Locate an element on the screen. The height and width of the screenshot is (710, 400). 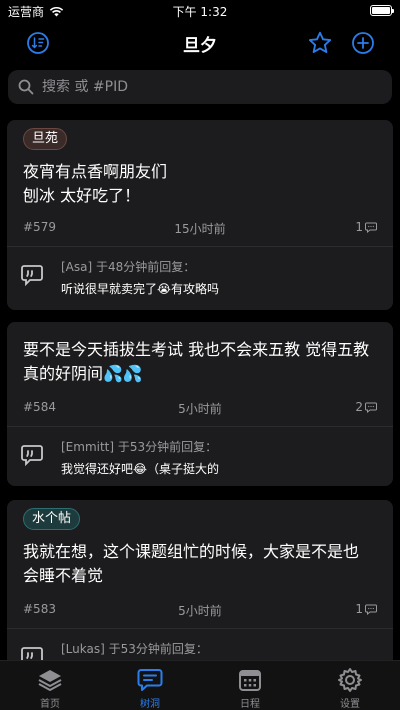
tab-bar: 首页 树洞 日程 设置 is located at coordinates (200, 685).